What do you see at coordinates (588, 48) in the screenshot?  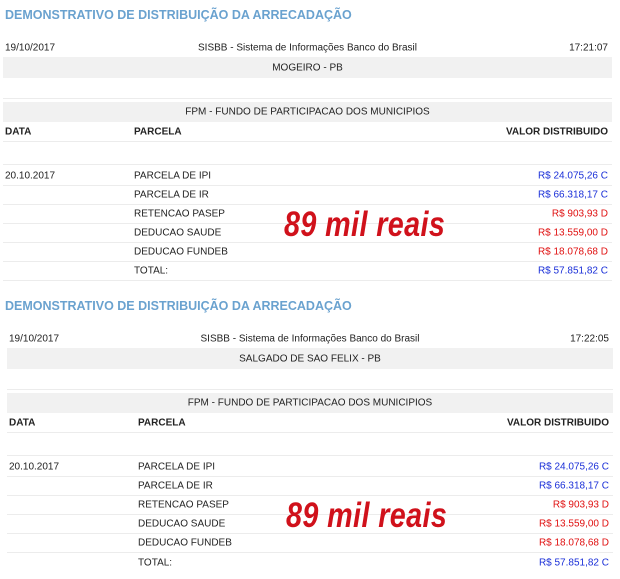 I see `report-time: 17:21:07` at bounding box center [588, 48].